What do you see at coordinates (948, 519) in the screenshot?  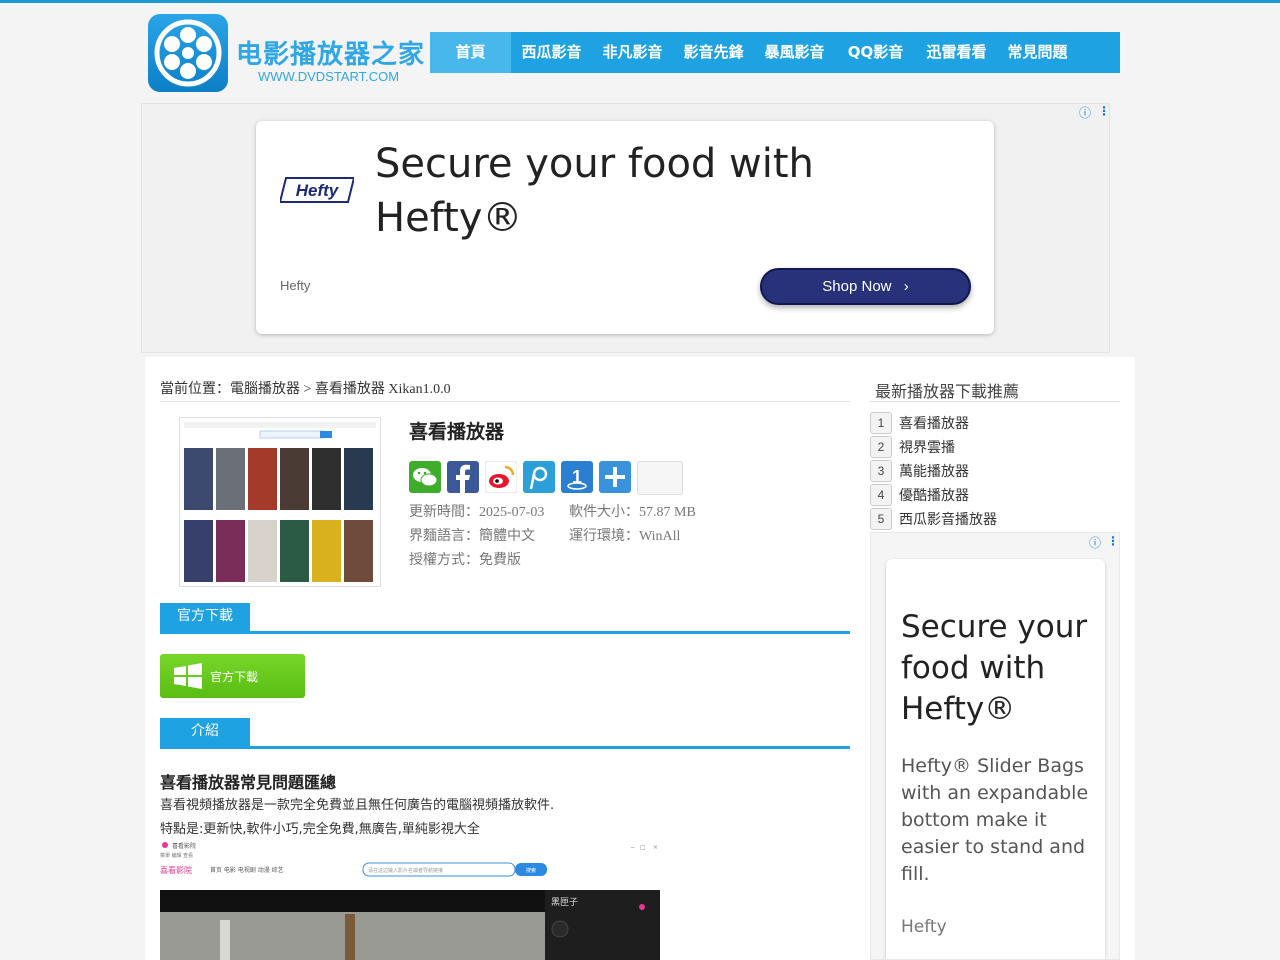 I see `rank-label: 西瓜影音播放器` at bounding box center [948, 519].